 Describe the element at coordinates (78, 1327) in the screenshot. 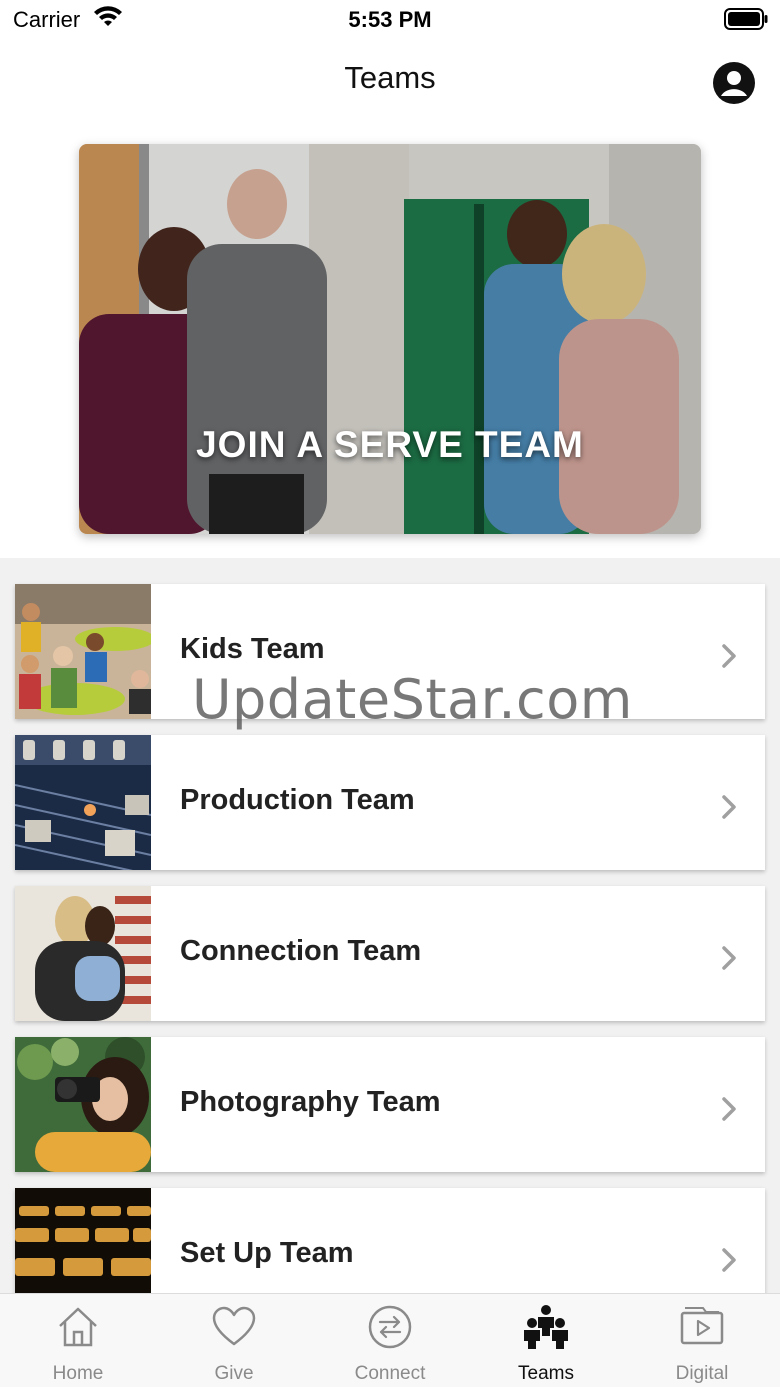

I see `home-icon` at that location.